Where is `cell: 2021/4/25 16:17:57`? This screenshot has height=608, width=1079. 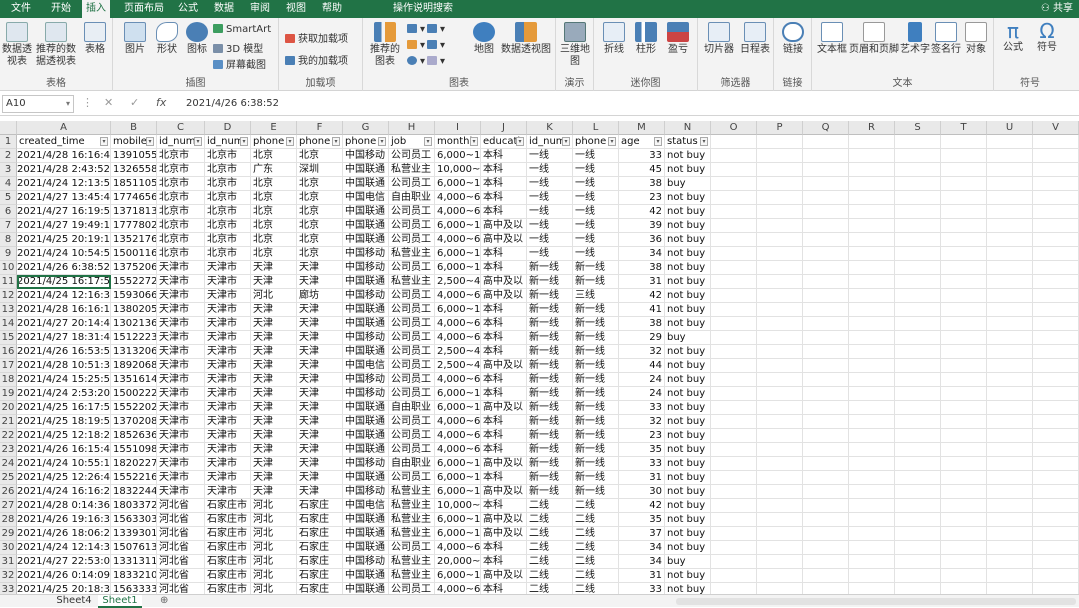 cell: 2021/4/25 16:17:57 is located at coordinates (64, 282).